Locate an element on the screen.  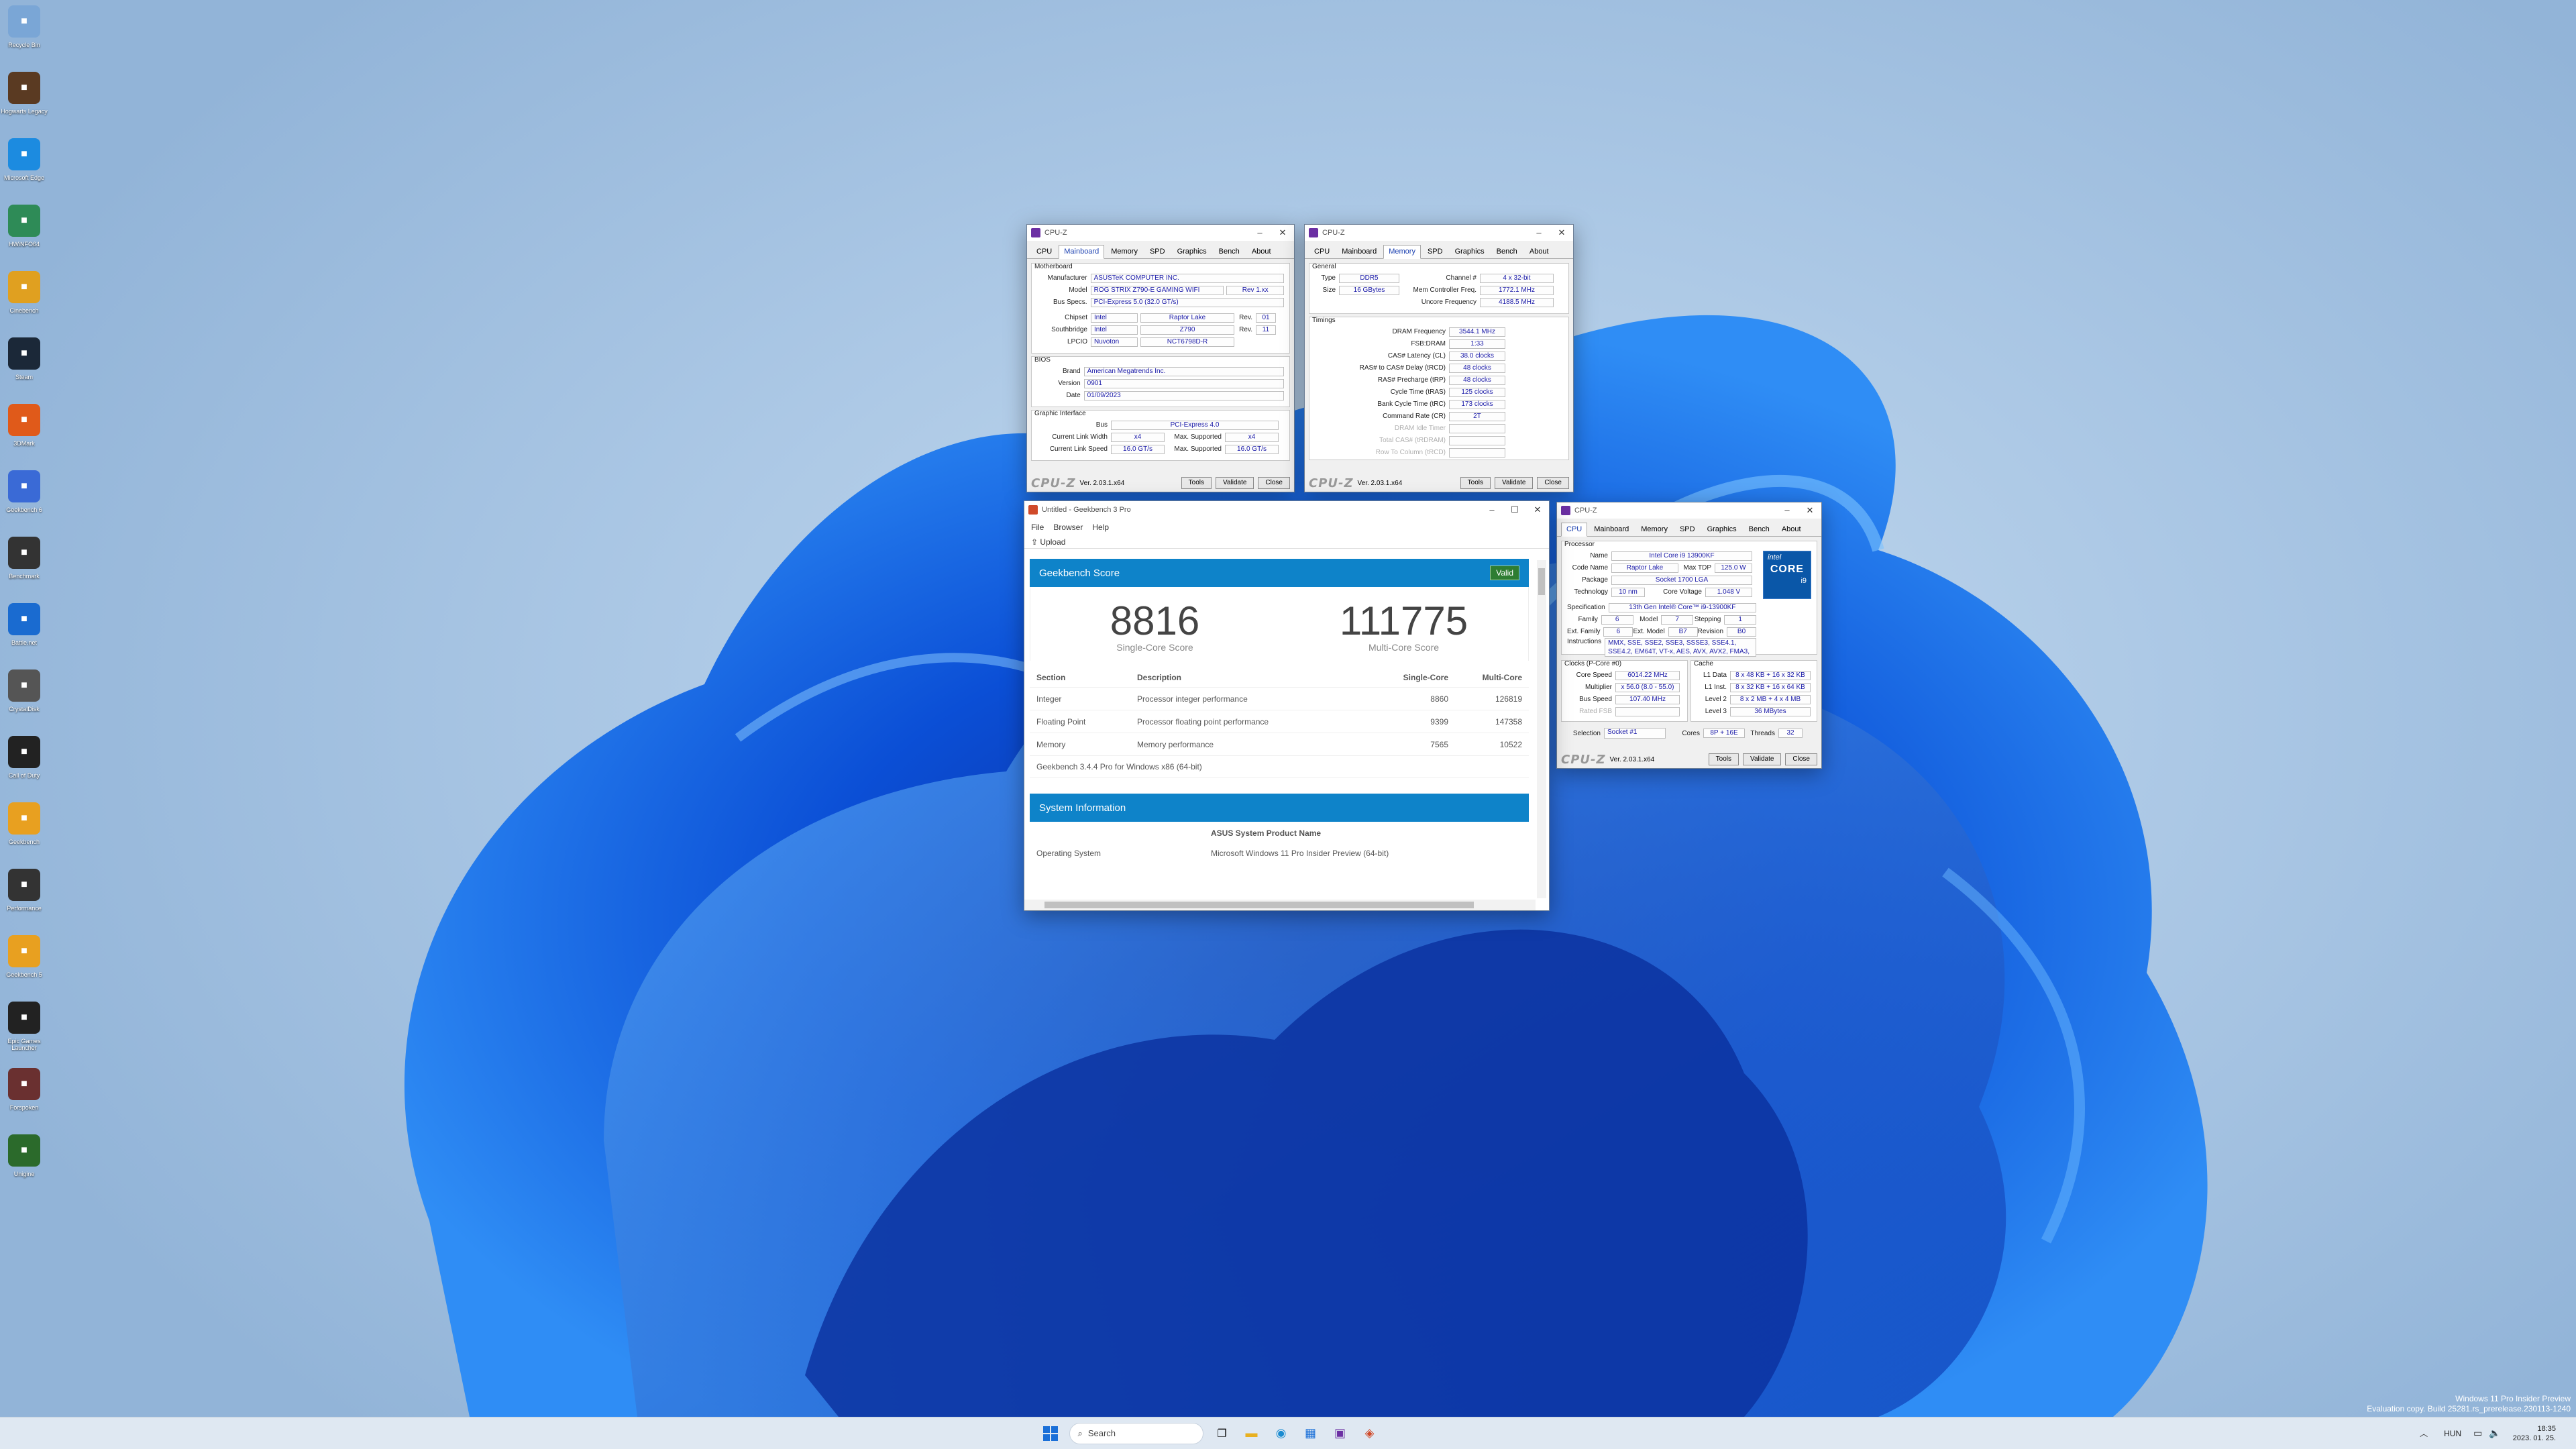
desktop-icon: ■ Performance is located at coordinates (24, 890).